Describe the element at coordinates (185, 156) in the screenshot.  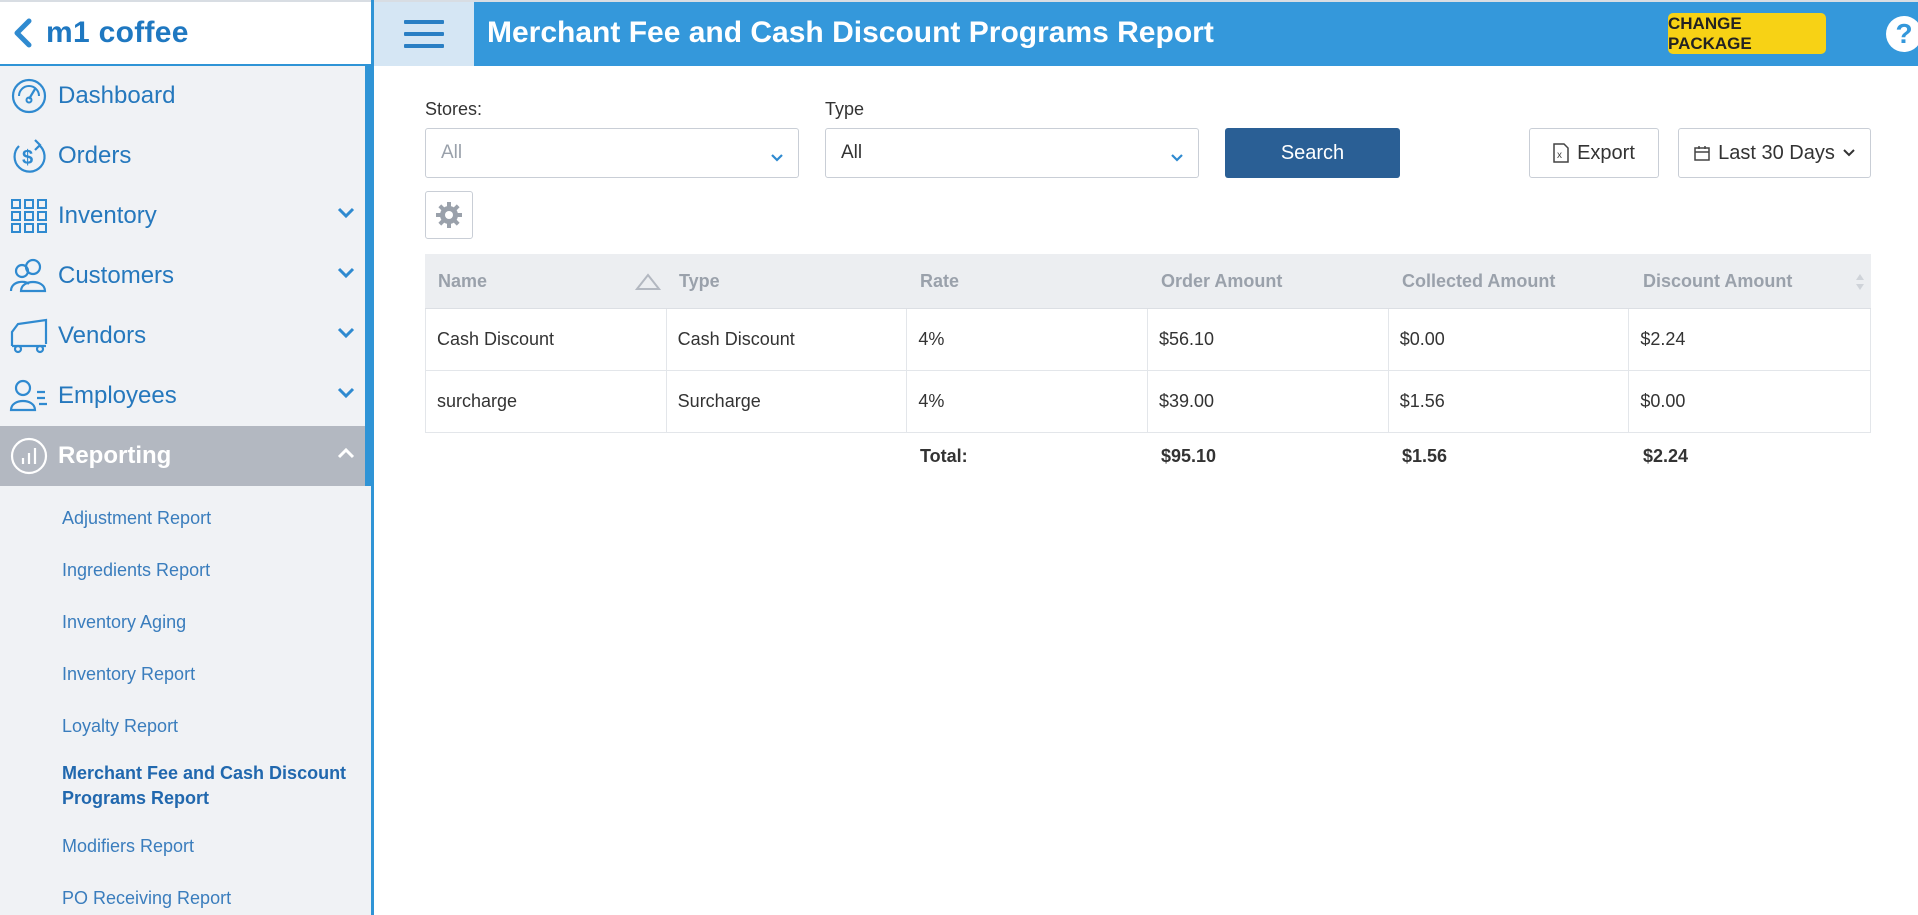
I see `nav-item-orders: $ Orders` at that location.